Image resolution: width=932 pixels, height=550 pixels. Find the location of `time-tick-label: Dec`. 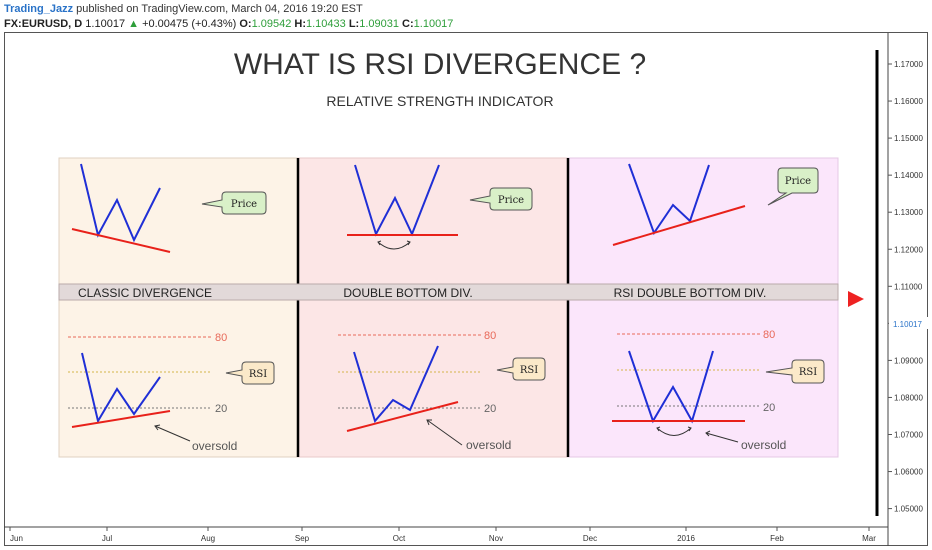

time-tick-label: Dec is located at coordinates (590, 538).